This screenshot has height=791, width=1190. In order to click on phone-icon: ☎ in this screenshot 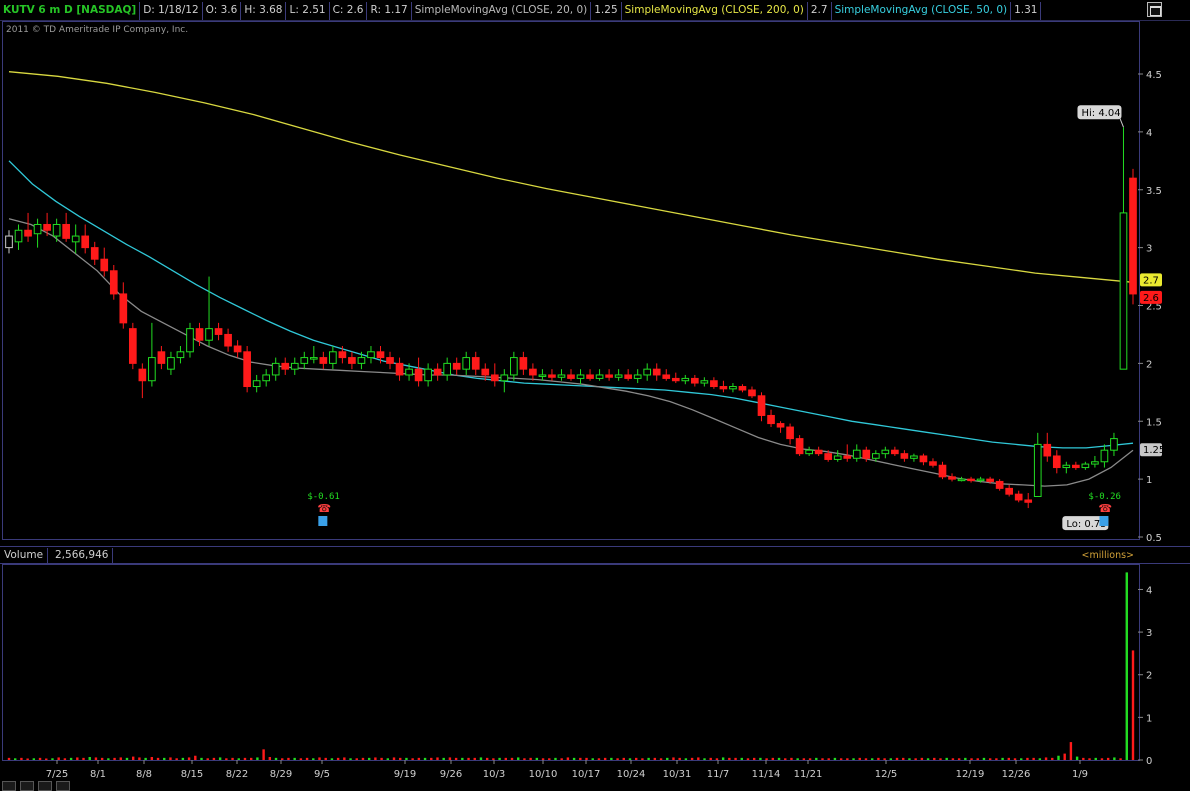, I will do `click(1105, 508)`.